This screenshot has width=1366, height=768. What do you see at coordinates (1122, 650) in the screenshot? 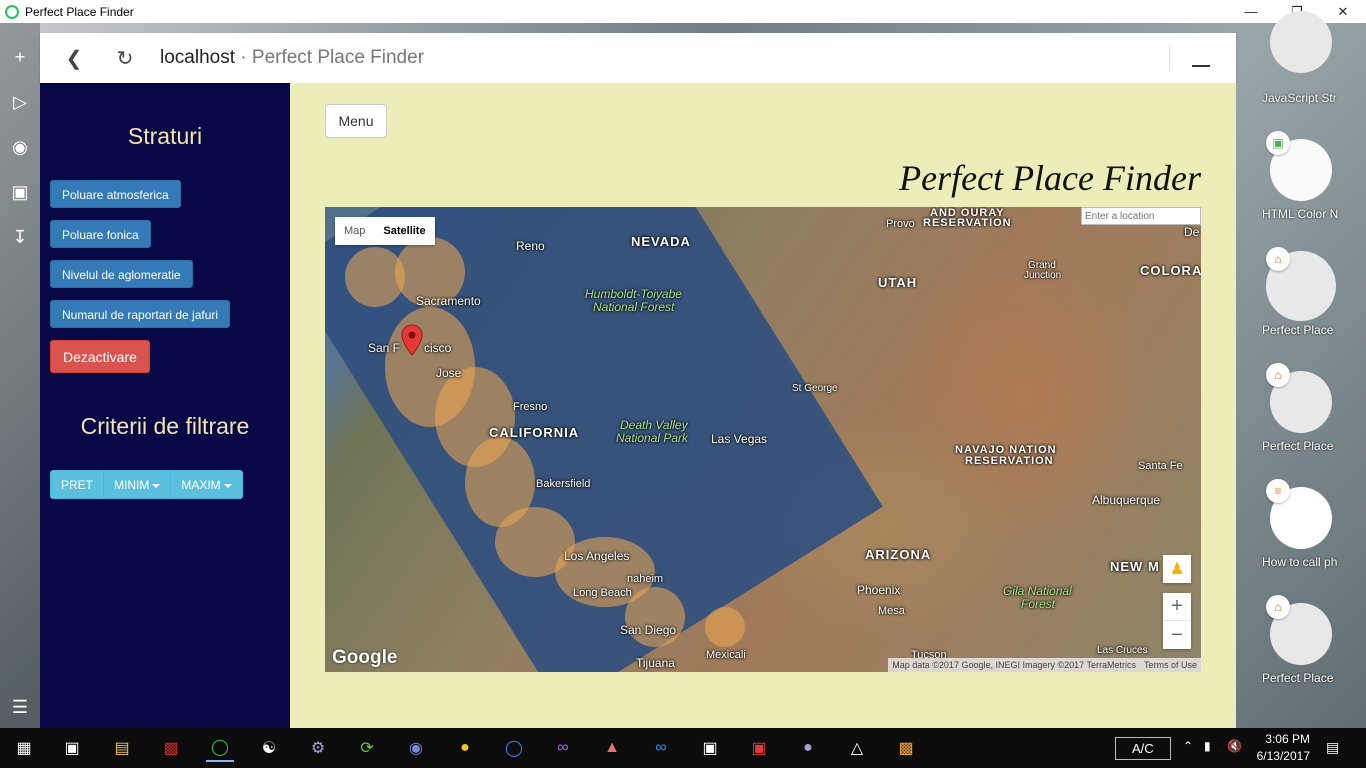
I see `map-label: Las Cruces` at bounding box center [1122, 650].